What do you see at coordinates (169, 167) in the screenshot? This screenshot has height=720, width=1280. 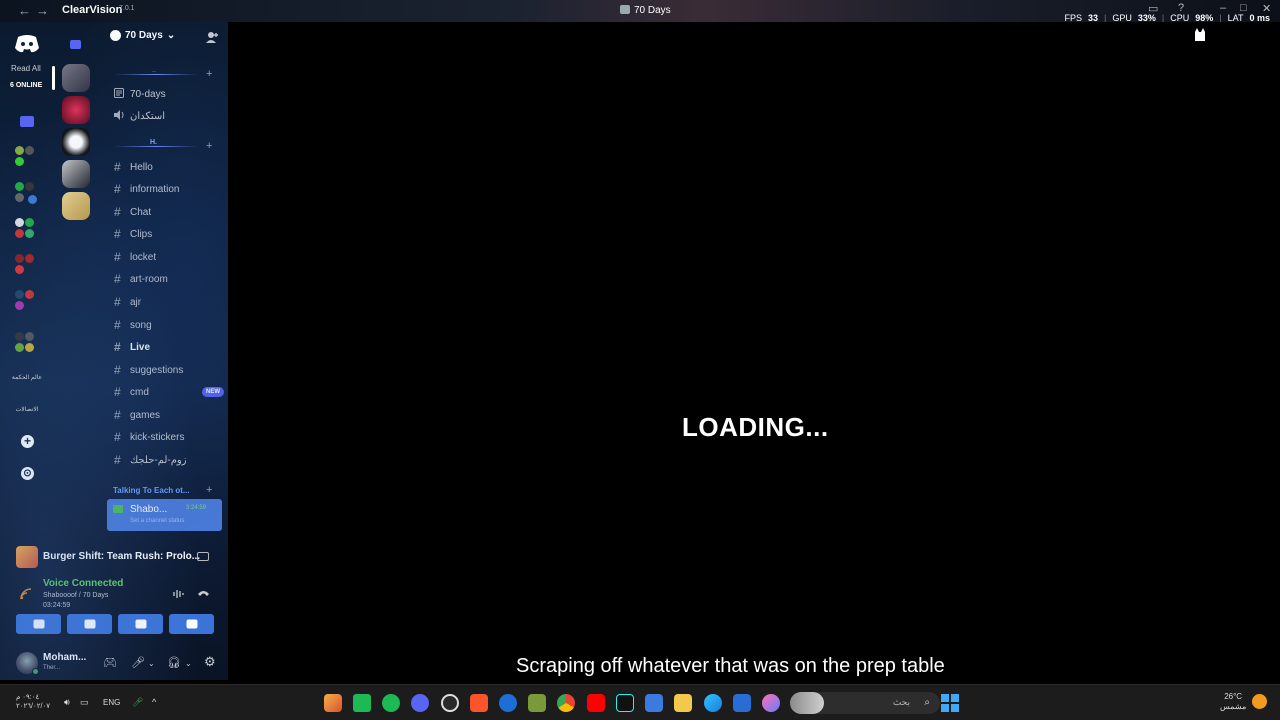 I see `channel-item: # Hello` at bounding box center [169, 167].